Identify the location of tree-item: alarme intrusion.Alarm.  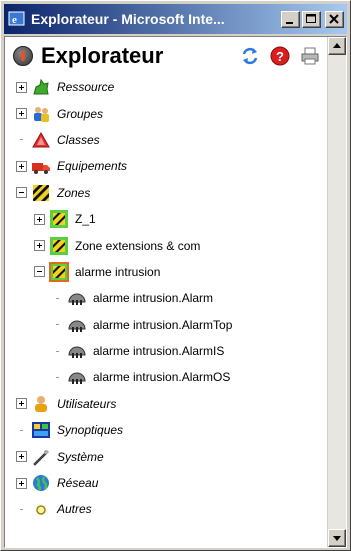
(166, 298).